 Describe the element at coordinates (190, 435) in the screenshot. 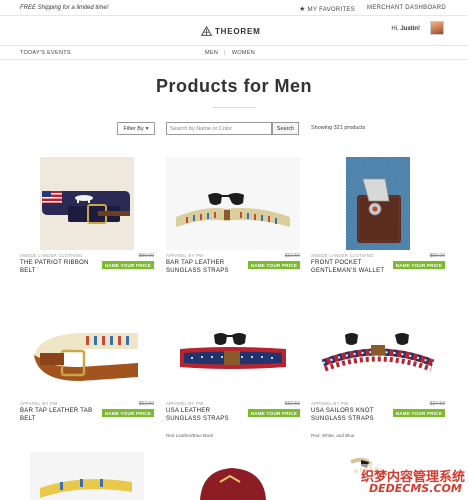

I see `product-color: Red Leather/Blue Back` at that location.